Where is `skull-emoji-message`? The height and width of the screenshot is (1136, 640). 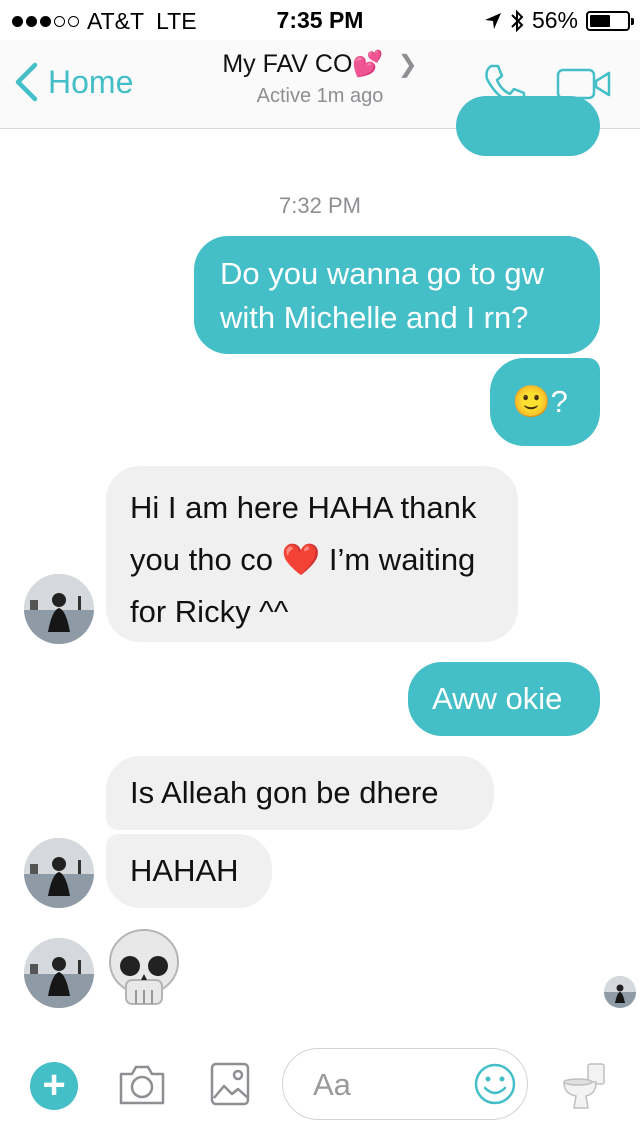 skull-emoji-message is located at coordinates (144, 970).